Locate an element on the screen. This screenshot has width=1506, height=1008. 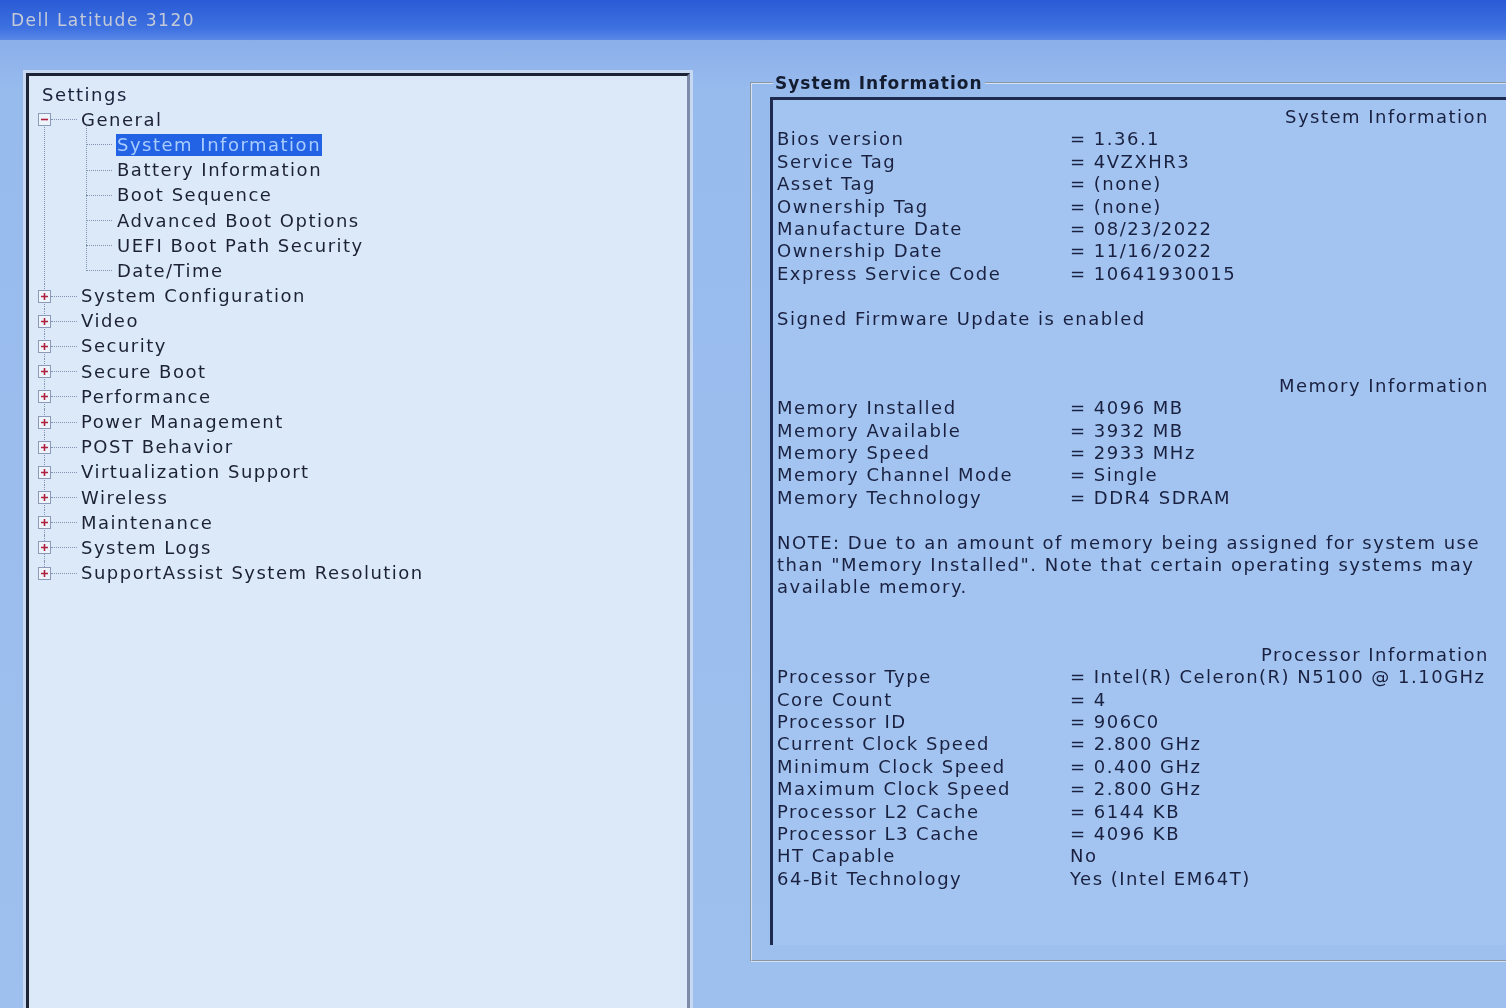
field-label: Ownership Tag is located at coordinates (853, 207).